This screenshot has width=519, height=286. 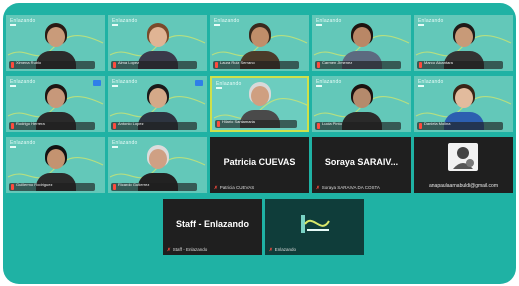 What do you see at coordinates (129, 62) in the screenshot?
I see `participant-name: Alma Lopez` at bounding box center [129, 62].